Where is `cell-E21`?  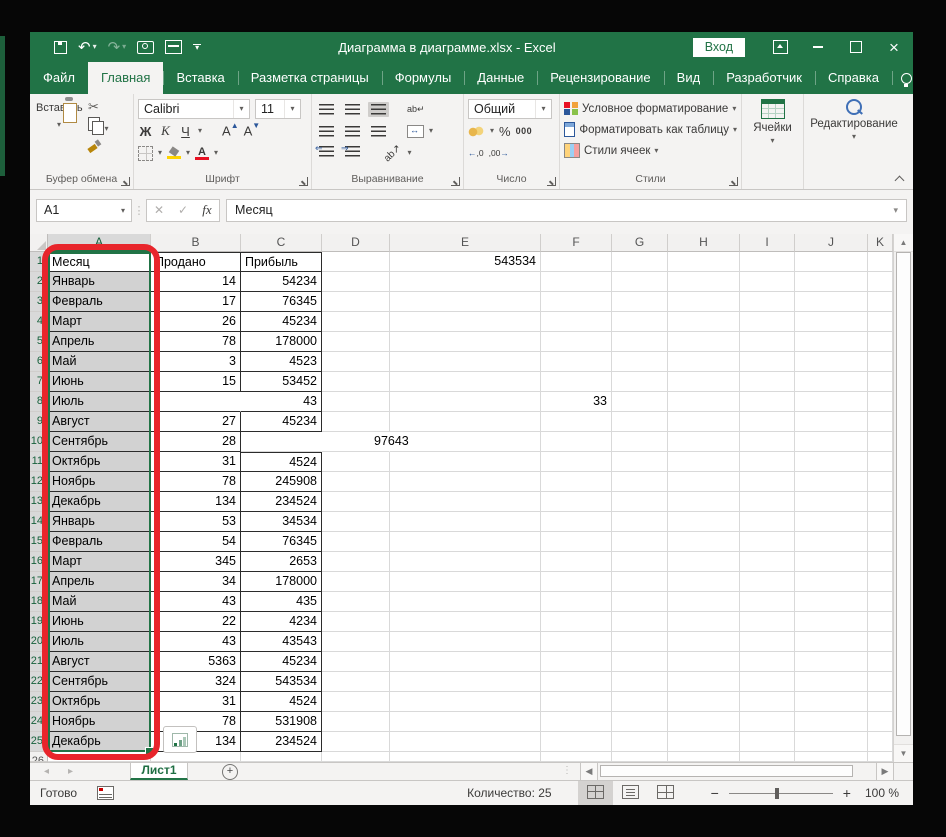
cell-E21 is located at coordinates (465, 662).